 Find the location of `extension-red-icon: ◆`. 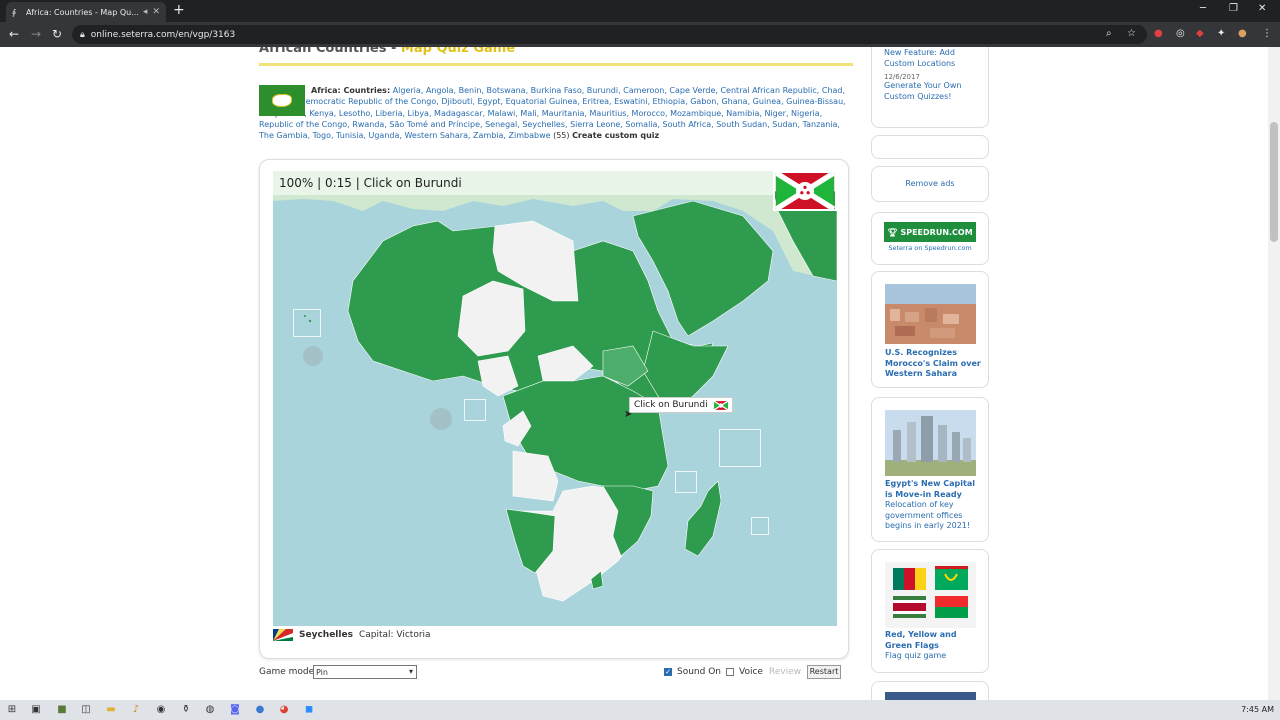

extension-red-icon: ◆ is located at coordinates (1200, 33).